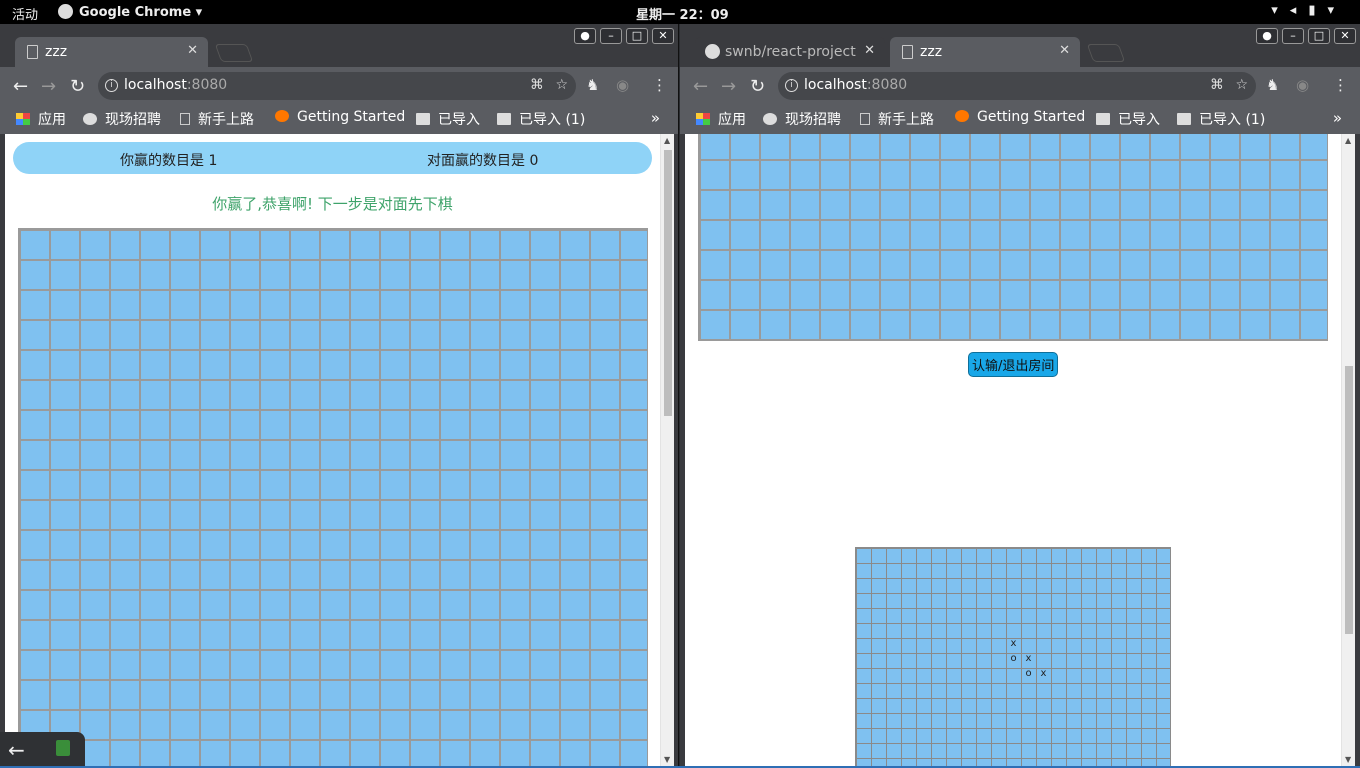  What do you see at coordinates (56, 52) in the screenshot?
I see `tab-title: zzz` at bounding box center [56, 52].